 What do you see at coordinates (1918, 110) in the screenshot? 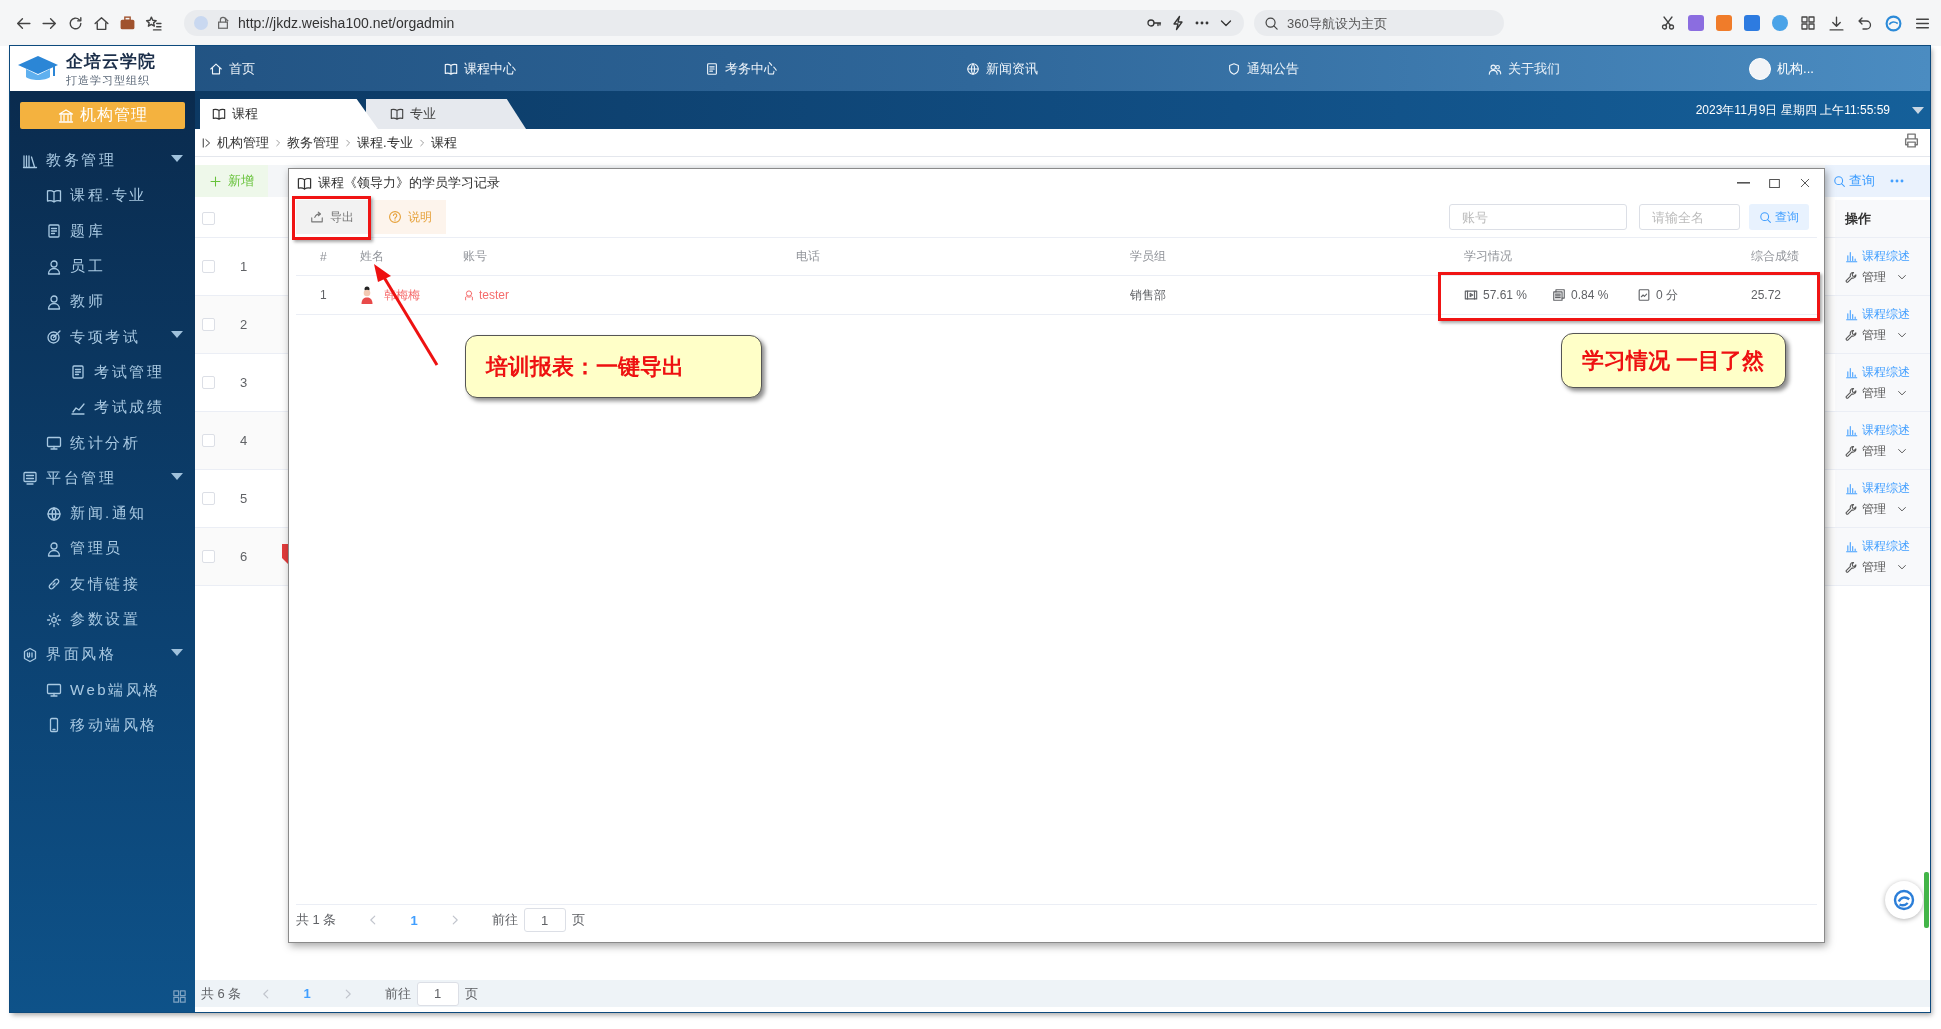
I see `dropdown-arrow-icon` at bounding box center [1918, 110].